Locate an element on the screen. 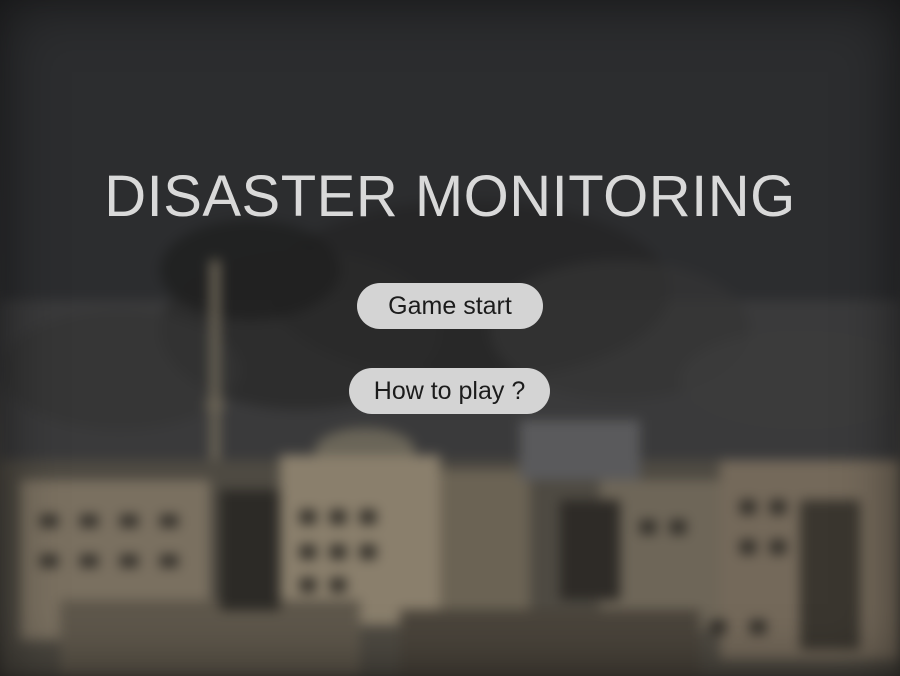  game-start-button: Game start is located at coordinates (450, 306).